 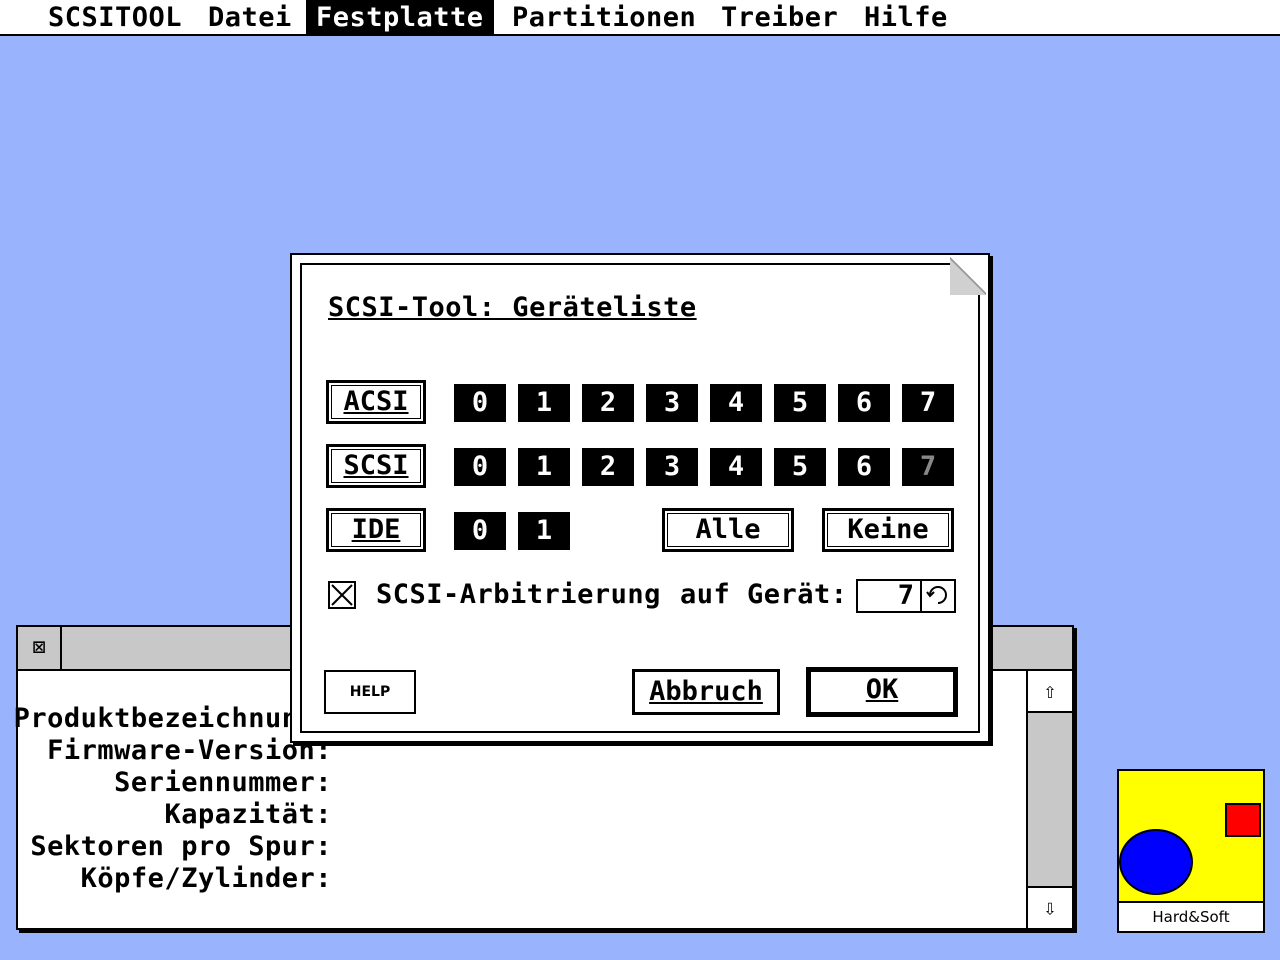 I want to click on acsi-id-5: 5, so click(x=800, y=403).